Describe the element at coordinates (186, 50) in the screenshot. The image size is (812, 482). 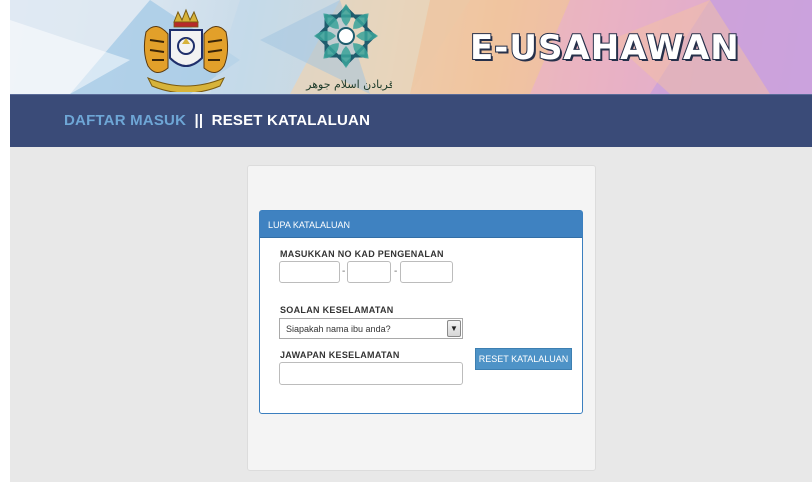
I see `johor-crest-icon` at that location.